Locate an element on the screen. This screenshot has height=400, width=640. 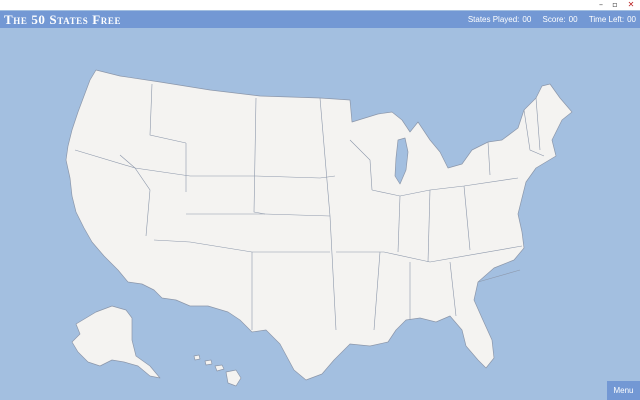
game-stats: States Played: 00 Score: 00 Time Left: 00 is located at coordinates (550, 19).